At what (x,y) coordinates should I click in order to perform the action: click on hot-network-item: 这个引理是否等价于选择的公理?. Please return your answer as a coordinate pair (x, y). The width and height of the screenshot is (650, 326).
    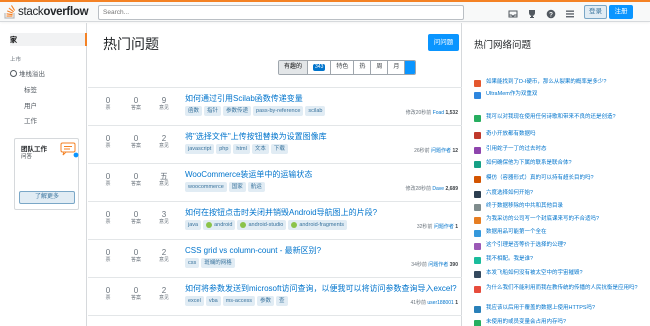
    Looking at the image, I should click on (558, 246).